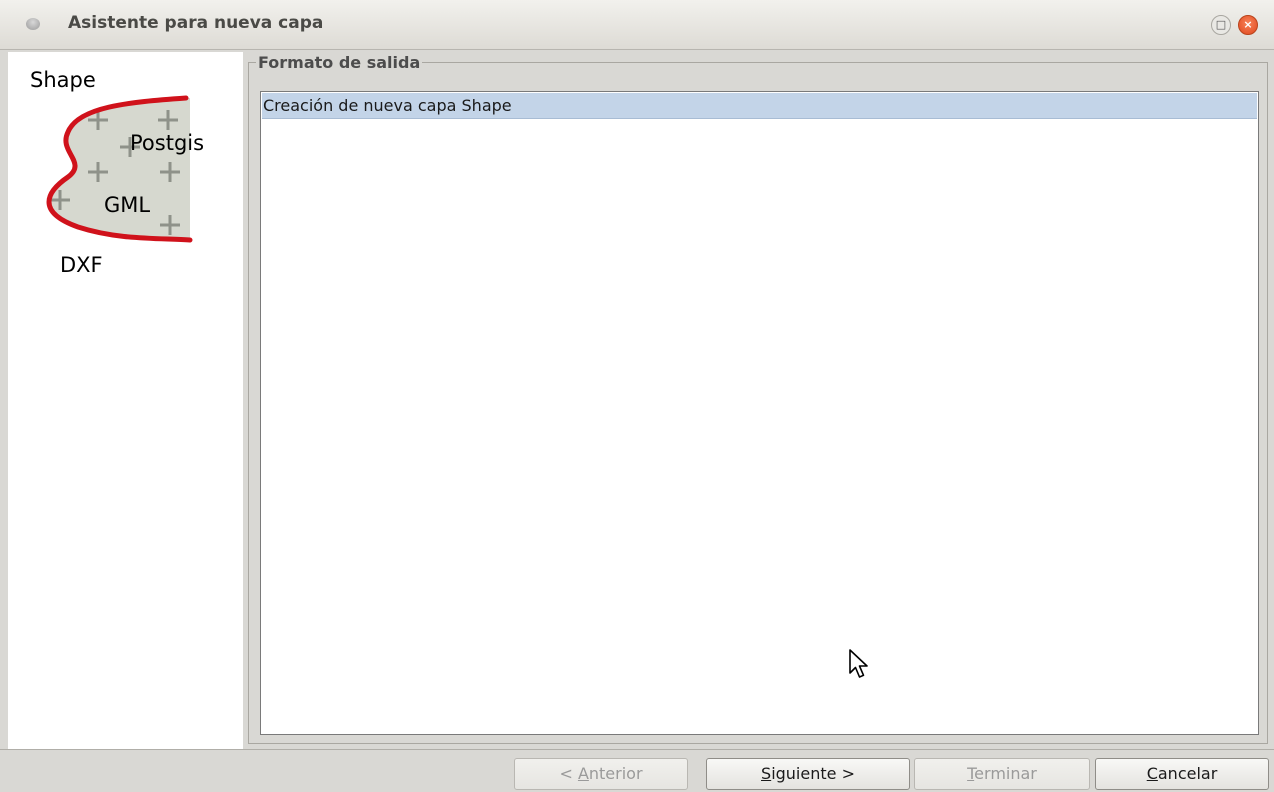 Image resolution: width=1274 pixels, height=792 pixels. Describe the element at coordinates (1248, 25) in the screenshot. I see `close-button: ×` at that location.